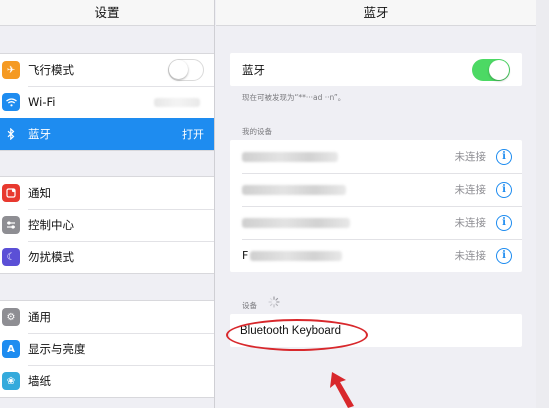  I want to click on paired-device-row: F 未连接 i, so click(376, 255).